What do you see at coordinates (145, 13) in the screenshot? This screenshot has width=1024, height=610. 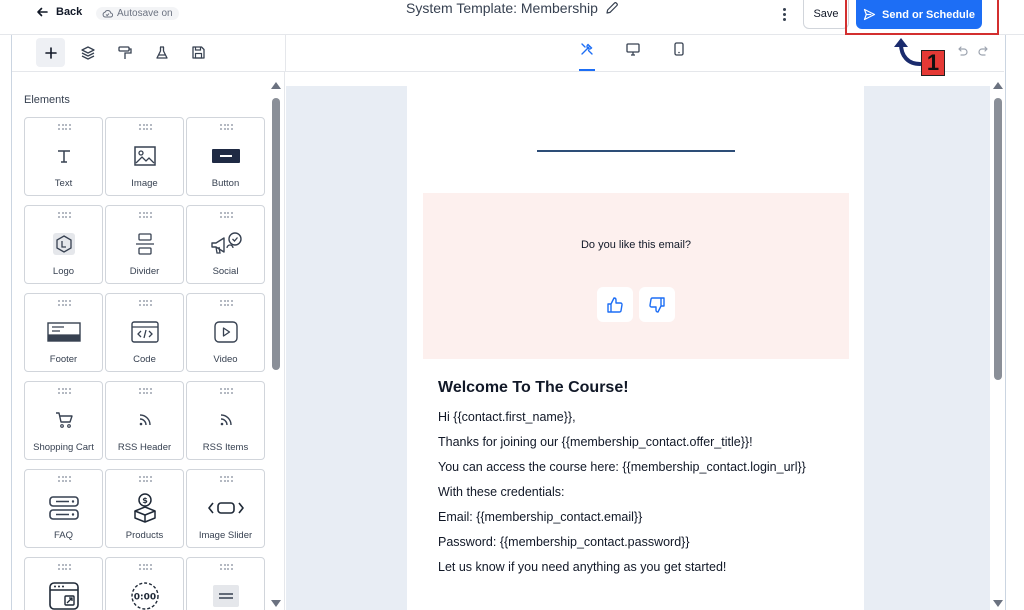 I see `autosave-label: Autosave on` at bounding box center [145, 13].